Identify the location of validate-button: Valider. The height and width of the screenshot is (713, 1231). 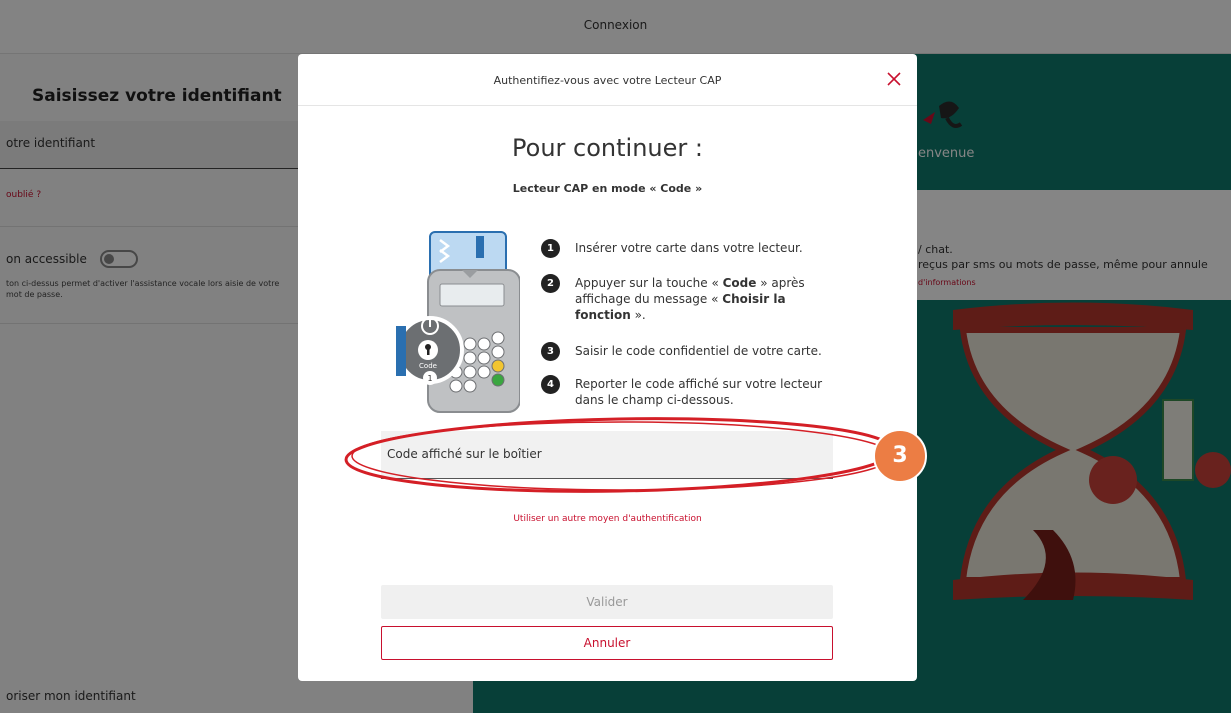
(607, 602).